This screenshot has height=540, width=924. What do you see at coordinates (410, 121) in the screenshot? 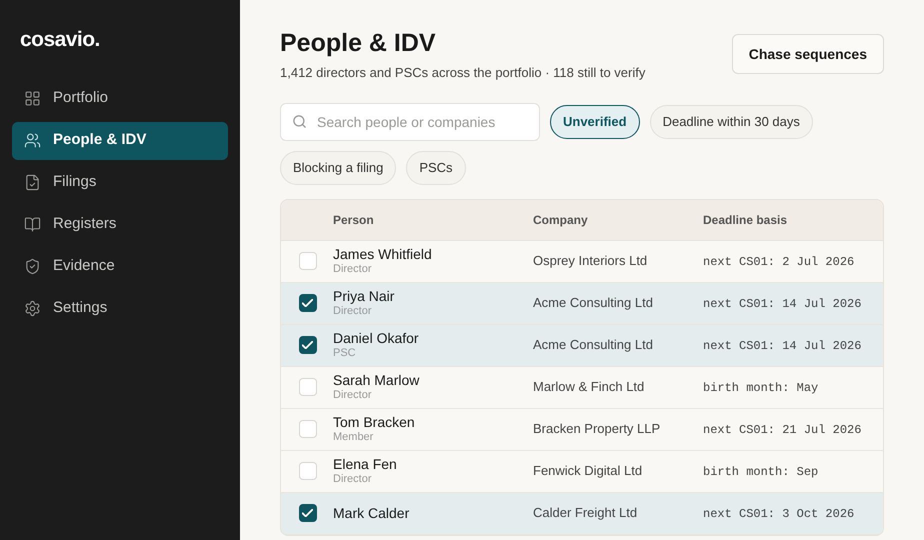
I see `search-field: Search people or companies` at bounding box center [410, 121].